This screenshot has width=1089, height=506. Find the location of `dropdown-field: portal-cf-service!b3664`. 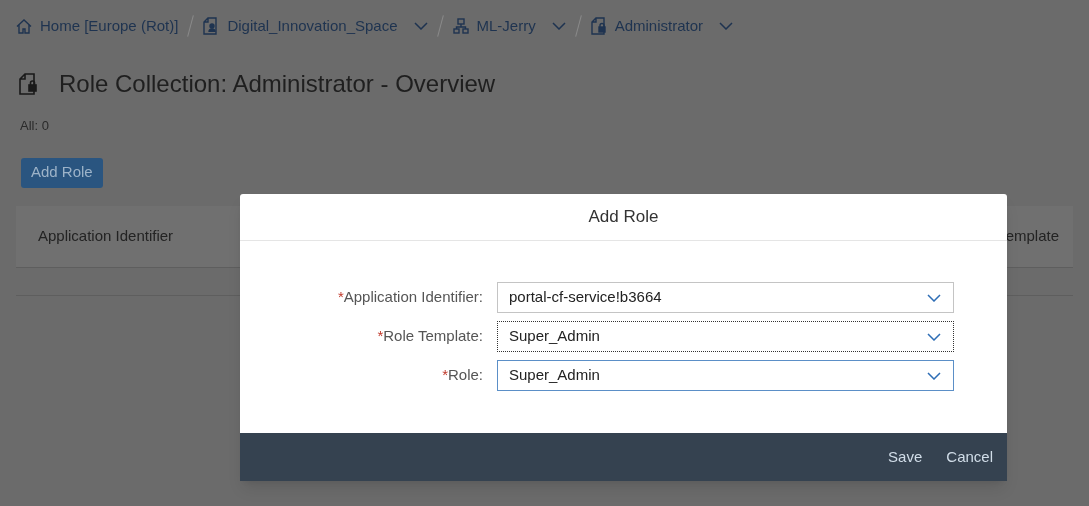

dropdown-field: portal-cf-service!b3664 is located at coordinates (725, 297).